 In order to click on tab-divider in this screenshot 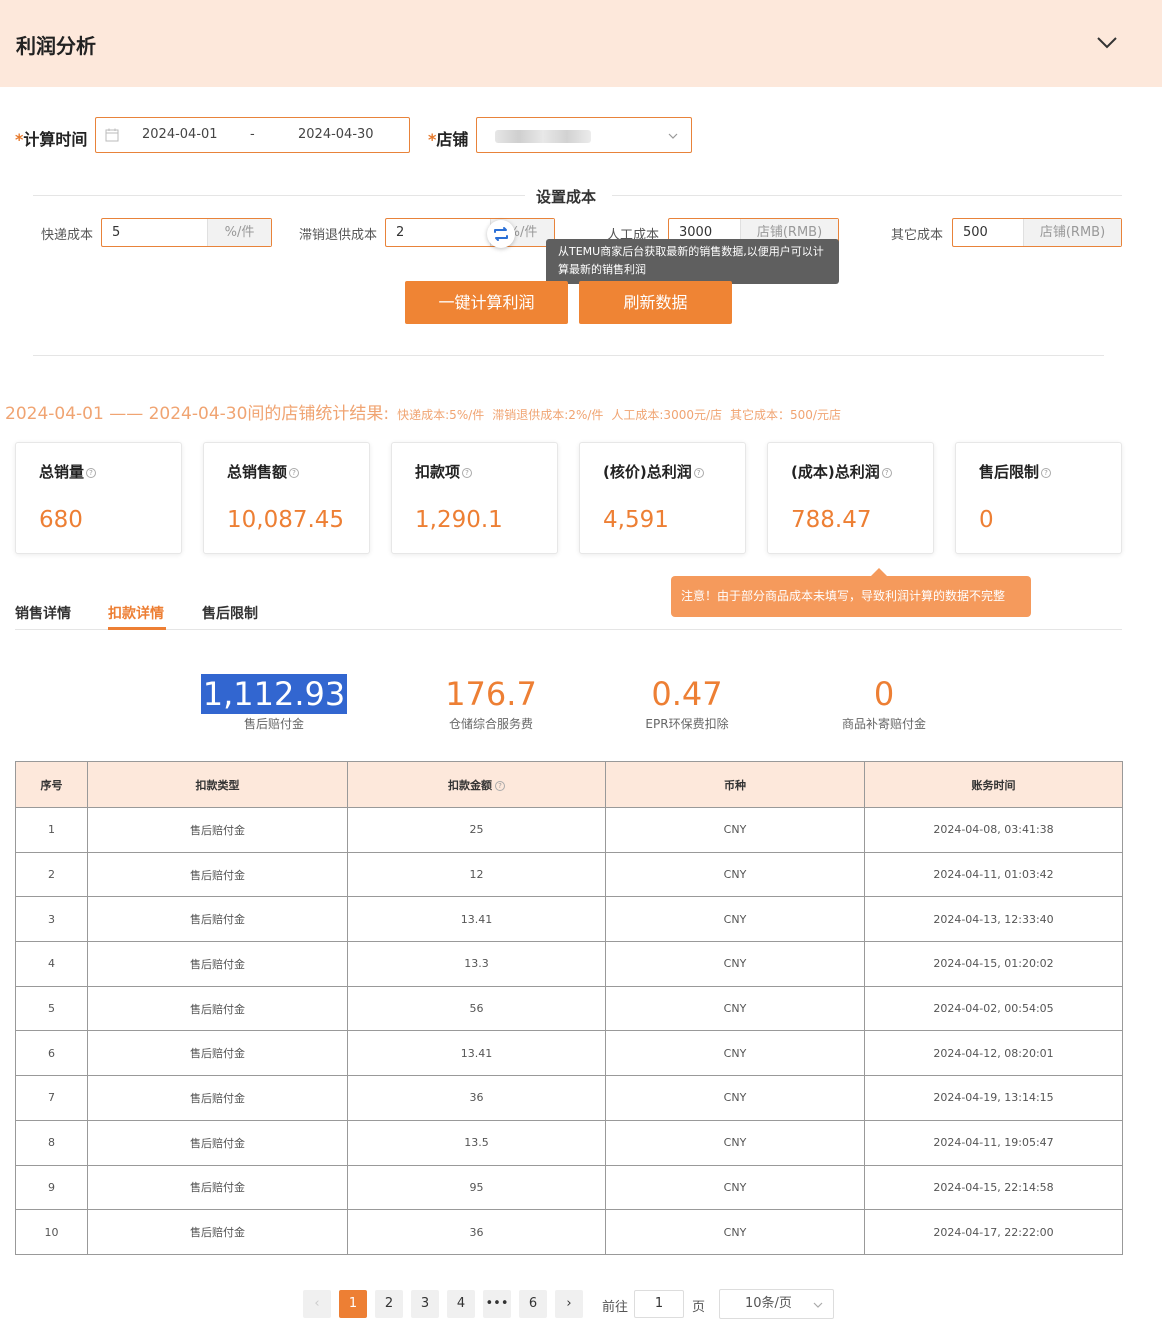, I will do `click(568, 629)`.